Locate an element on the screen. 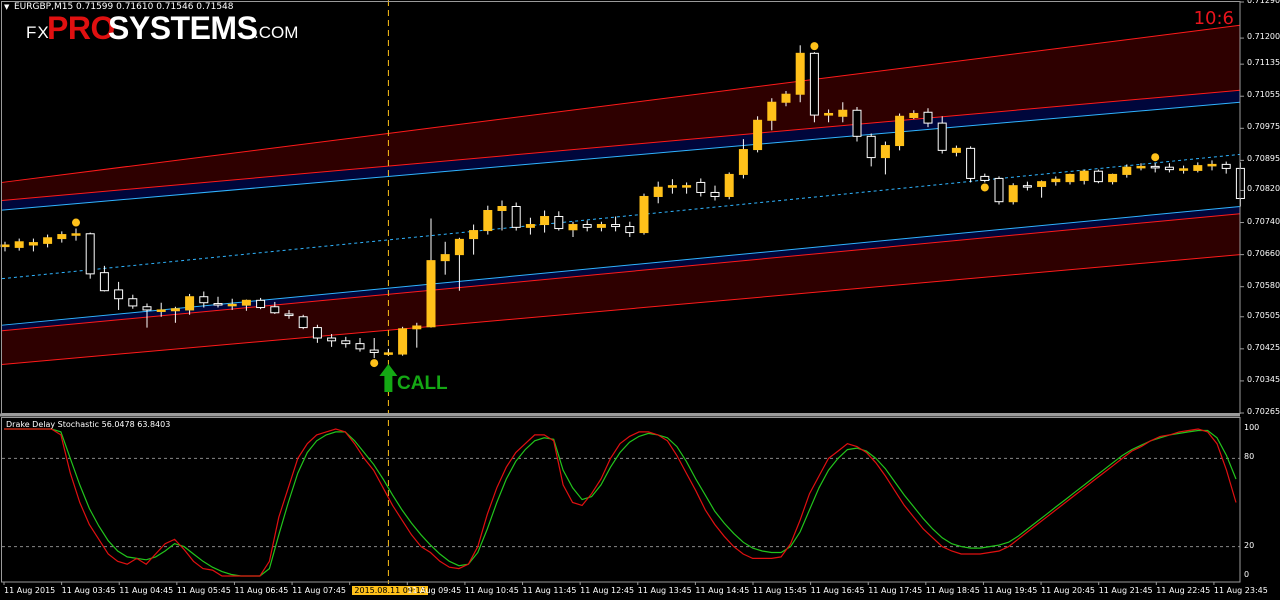 The height and width of the screenshot is (600, 1280). time-tick-label: 11 Aug 04:45 is located at coordinates (146, 590).